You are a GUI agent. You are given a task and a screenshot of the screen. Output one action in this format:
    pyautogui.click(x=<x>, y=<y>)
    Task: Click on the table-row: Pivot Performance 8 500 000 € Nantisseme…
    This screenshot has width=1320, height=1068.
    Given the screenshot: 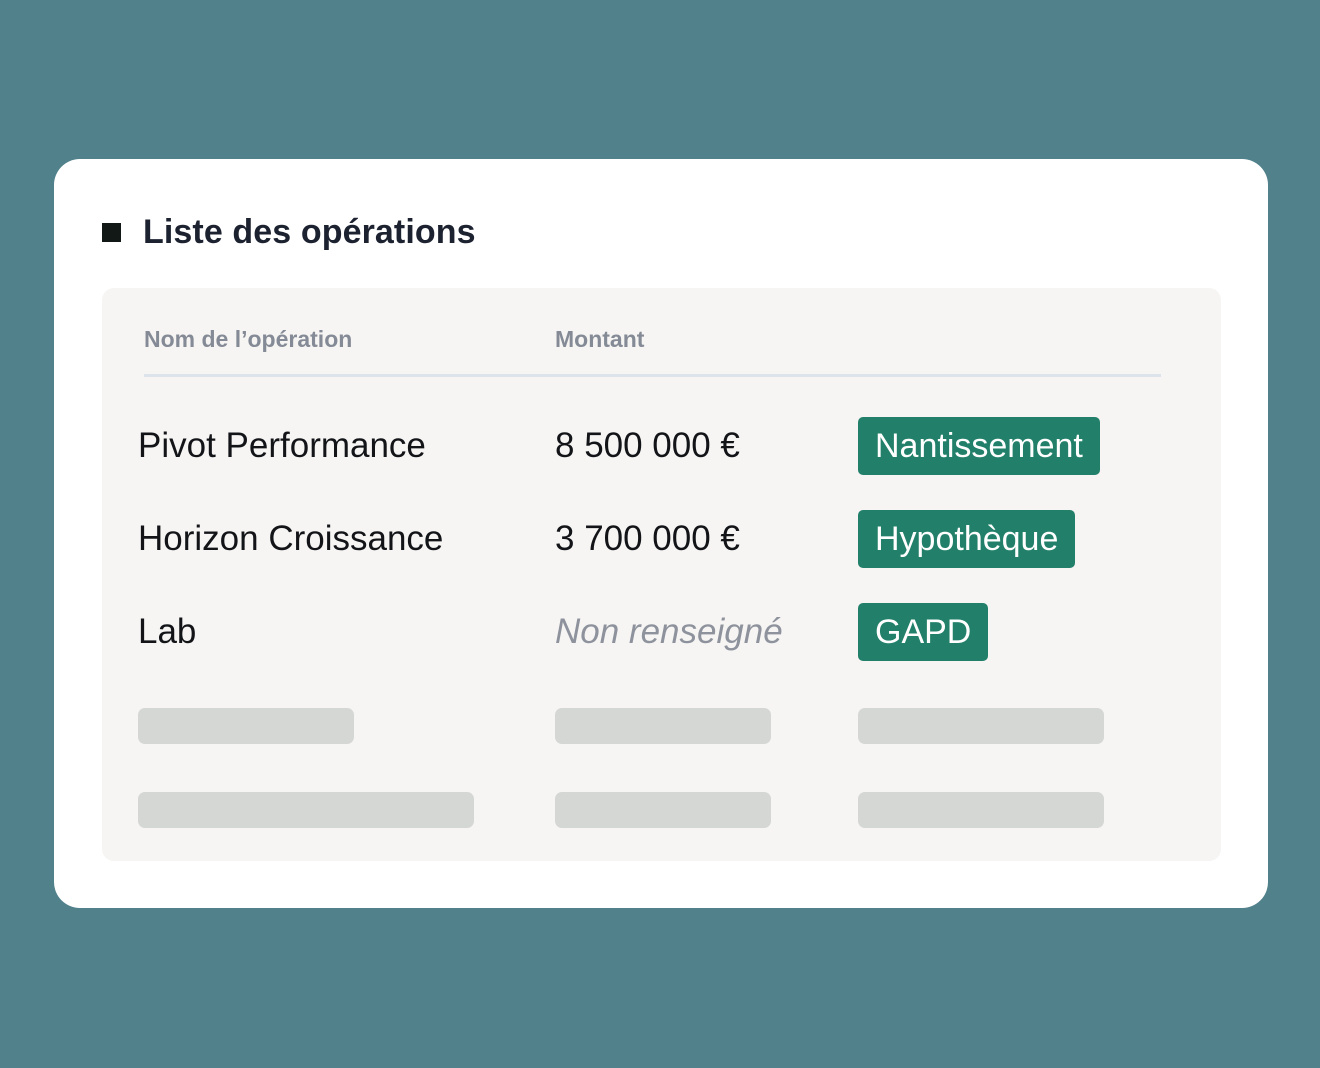 What is the action you would take?
    pyautogui.click(x=661, y=446)
    